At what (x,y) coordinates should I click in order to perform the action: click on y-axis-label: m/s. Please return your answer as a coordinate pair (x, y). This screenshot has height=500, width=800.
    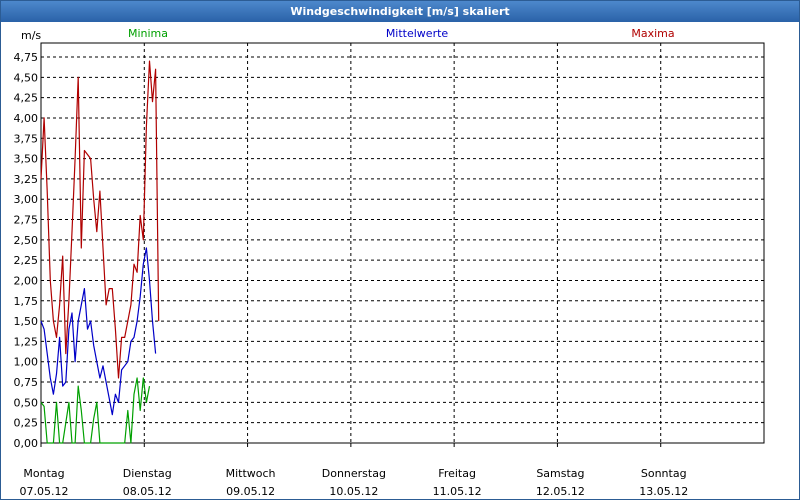
    Looking at the image, I should click on (31, 35).